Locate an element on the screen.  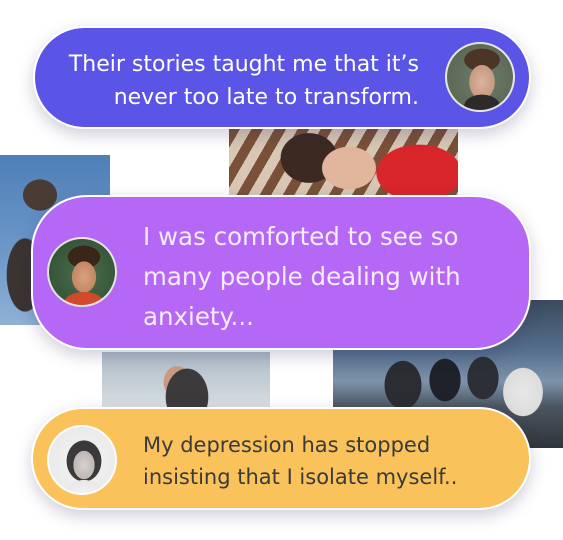
testimonial-3-line-2: insisting that I isolate myself.. is located at coordinates (300, 477).